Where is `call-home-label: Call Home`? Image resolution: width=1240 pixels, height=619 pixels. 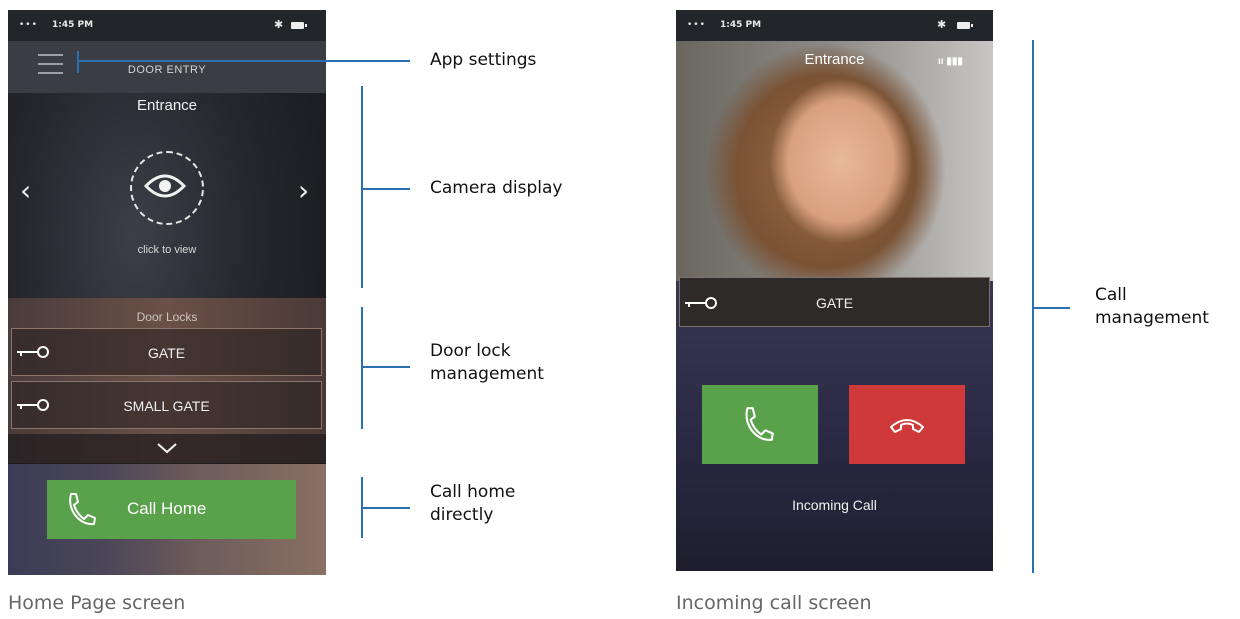 call-home-label: Call Home is located at coordinates (167, 508).